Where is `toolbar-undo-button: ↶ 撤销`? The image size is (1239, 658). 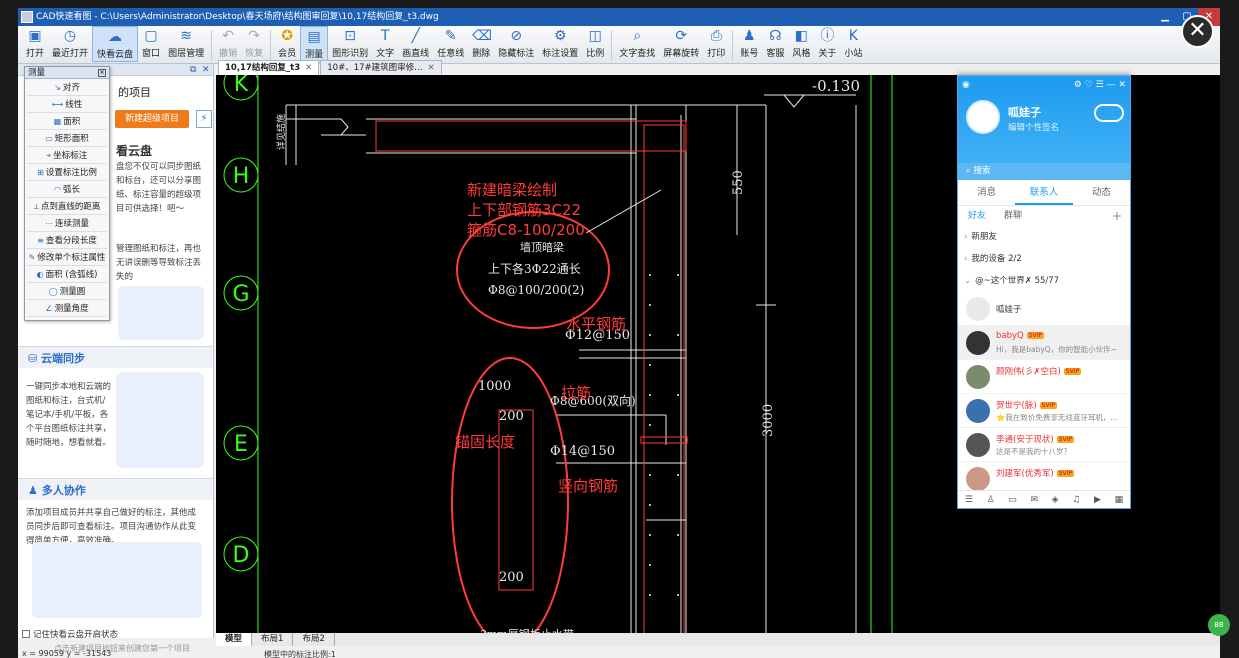 toolbar-undo-button: ↶ 撤销 is located at coordinates (228, 44).